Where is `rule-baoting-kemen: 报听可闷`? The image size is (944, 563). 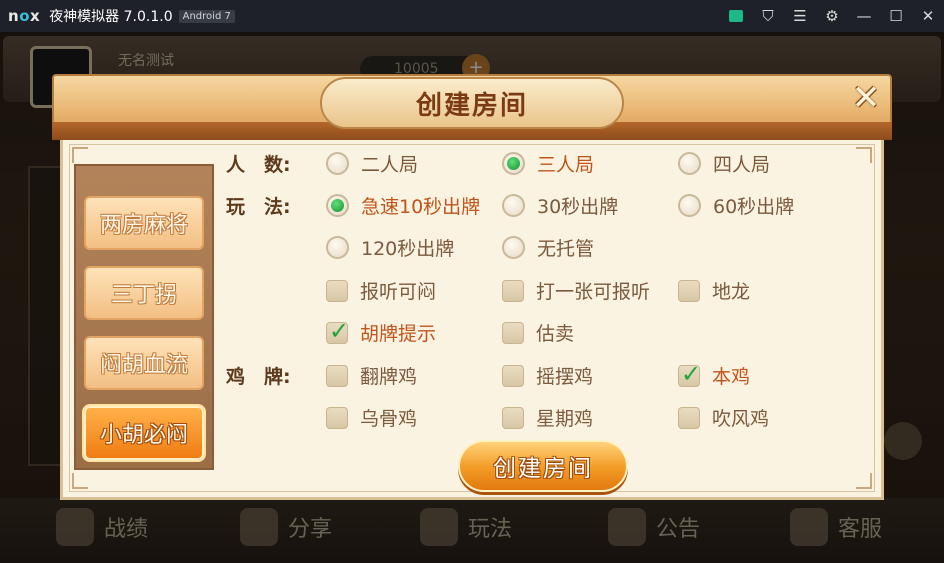 rule-baoting-kemen: 报听可闷 is located at coordinates (381, 290).